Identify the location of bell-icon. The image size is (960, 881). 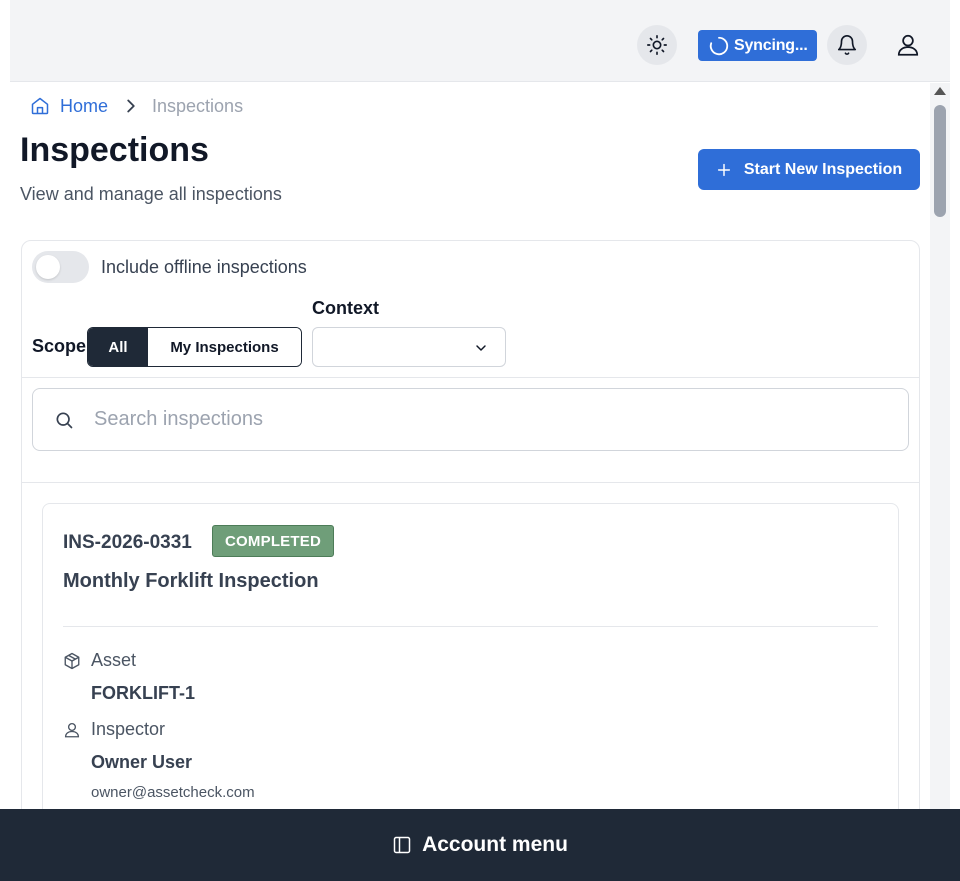
(847, 45).